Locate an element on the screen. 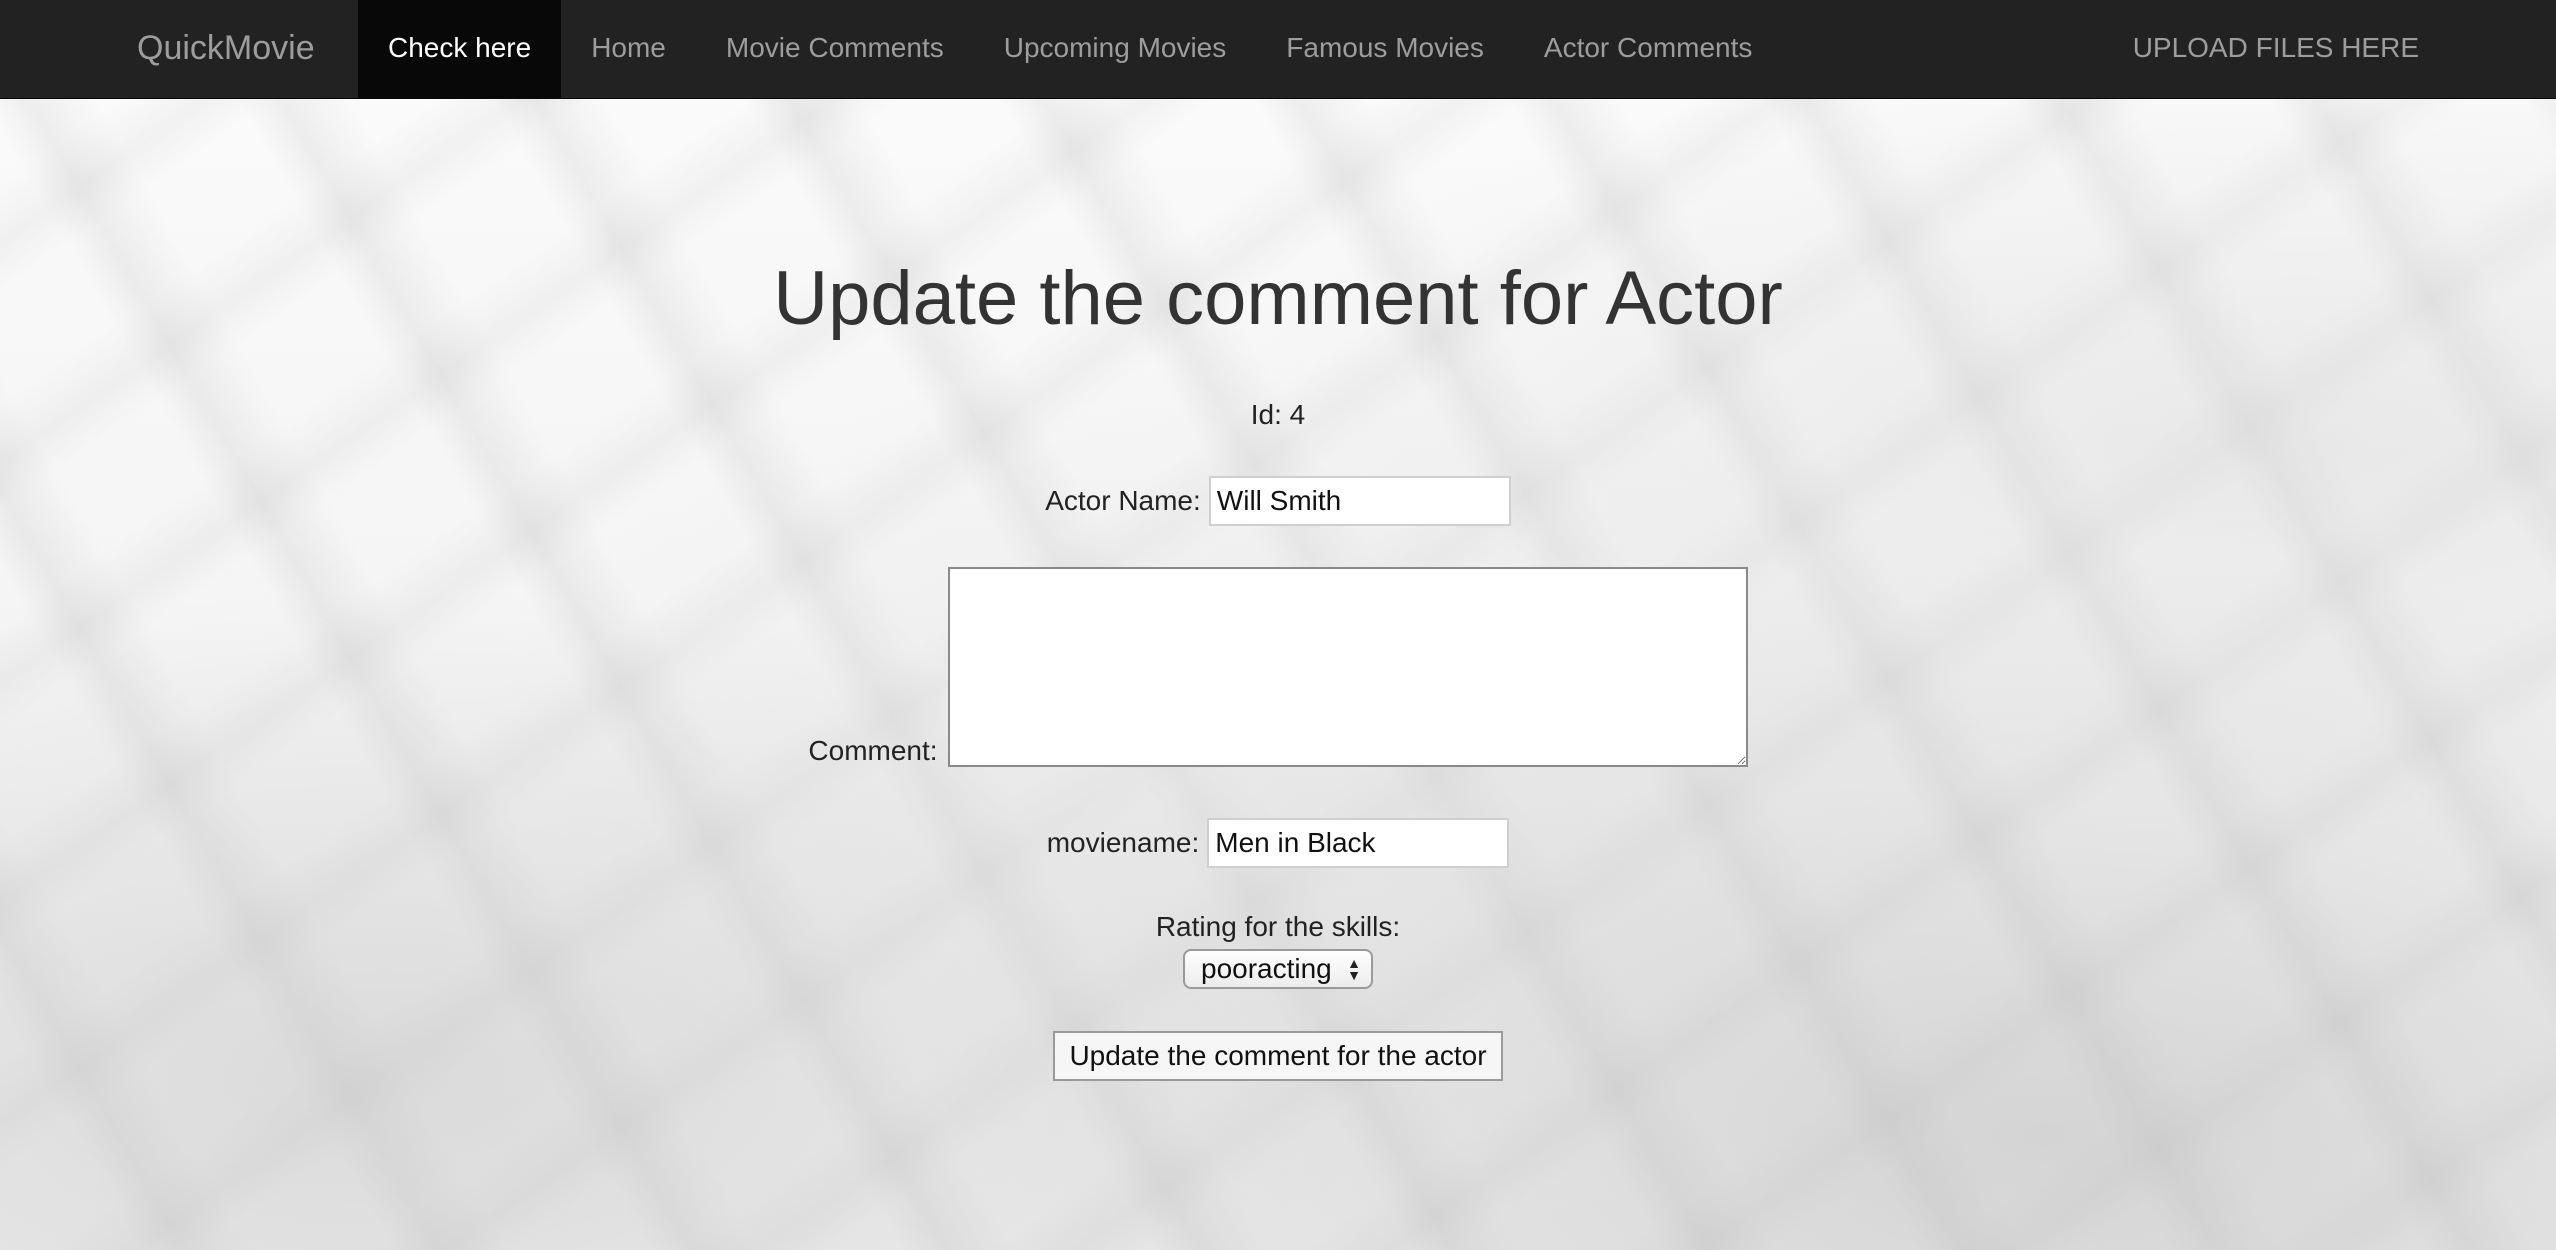 The width and height of the screenshot is (2556, 1250). rating-label: Rating for the skills: is located at coordinates (1278, 926).